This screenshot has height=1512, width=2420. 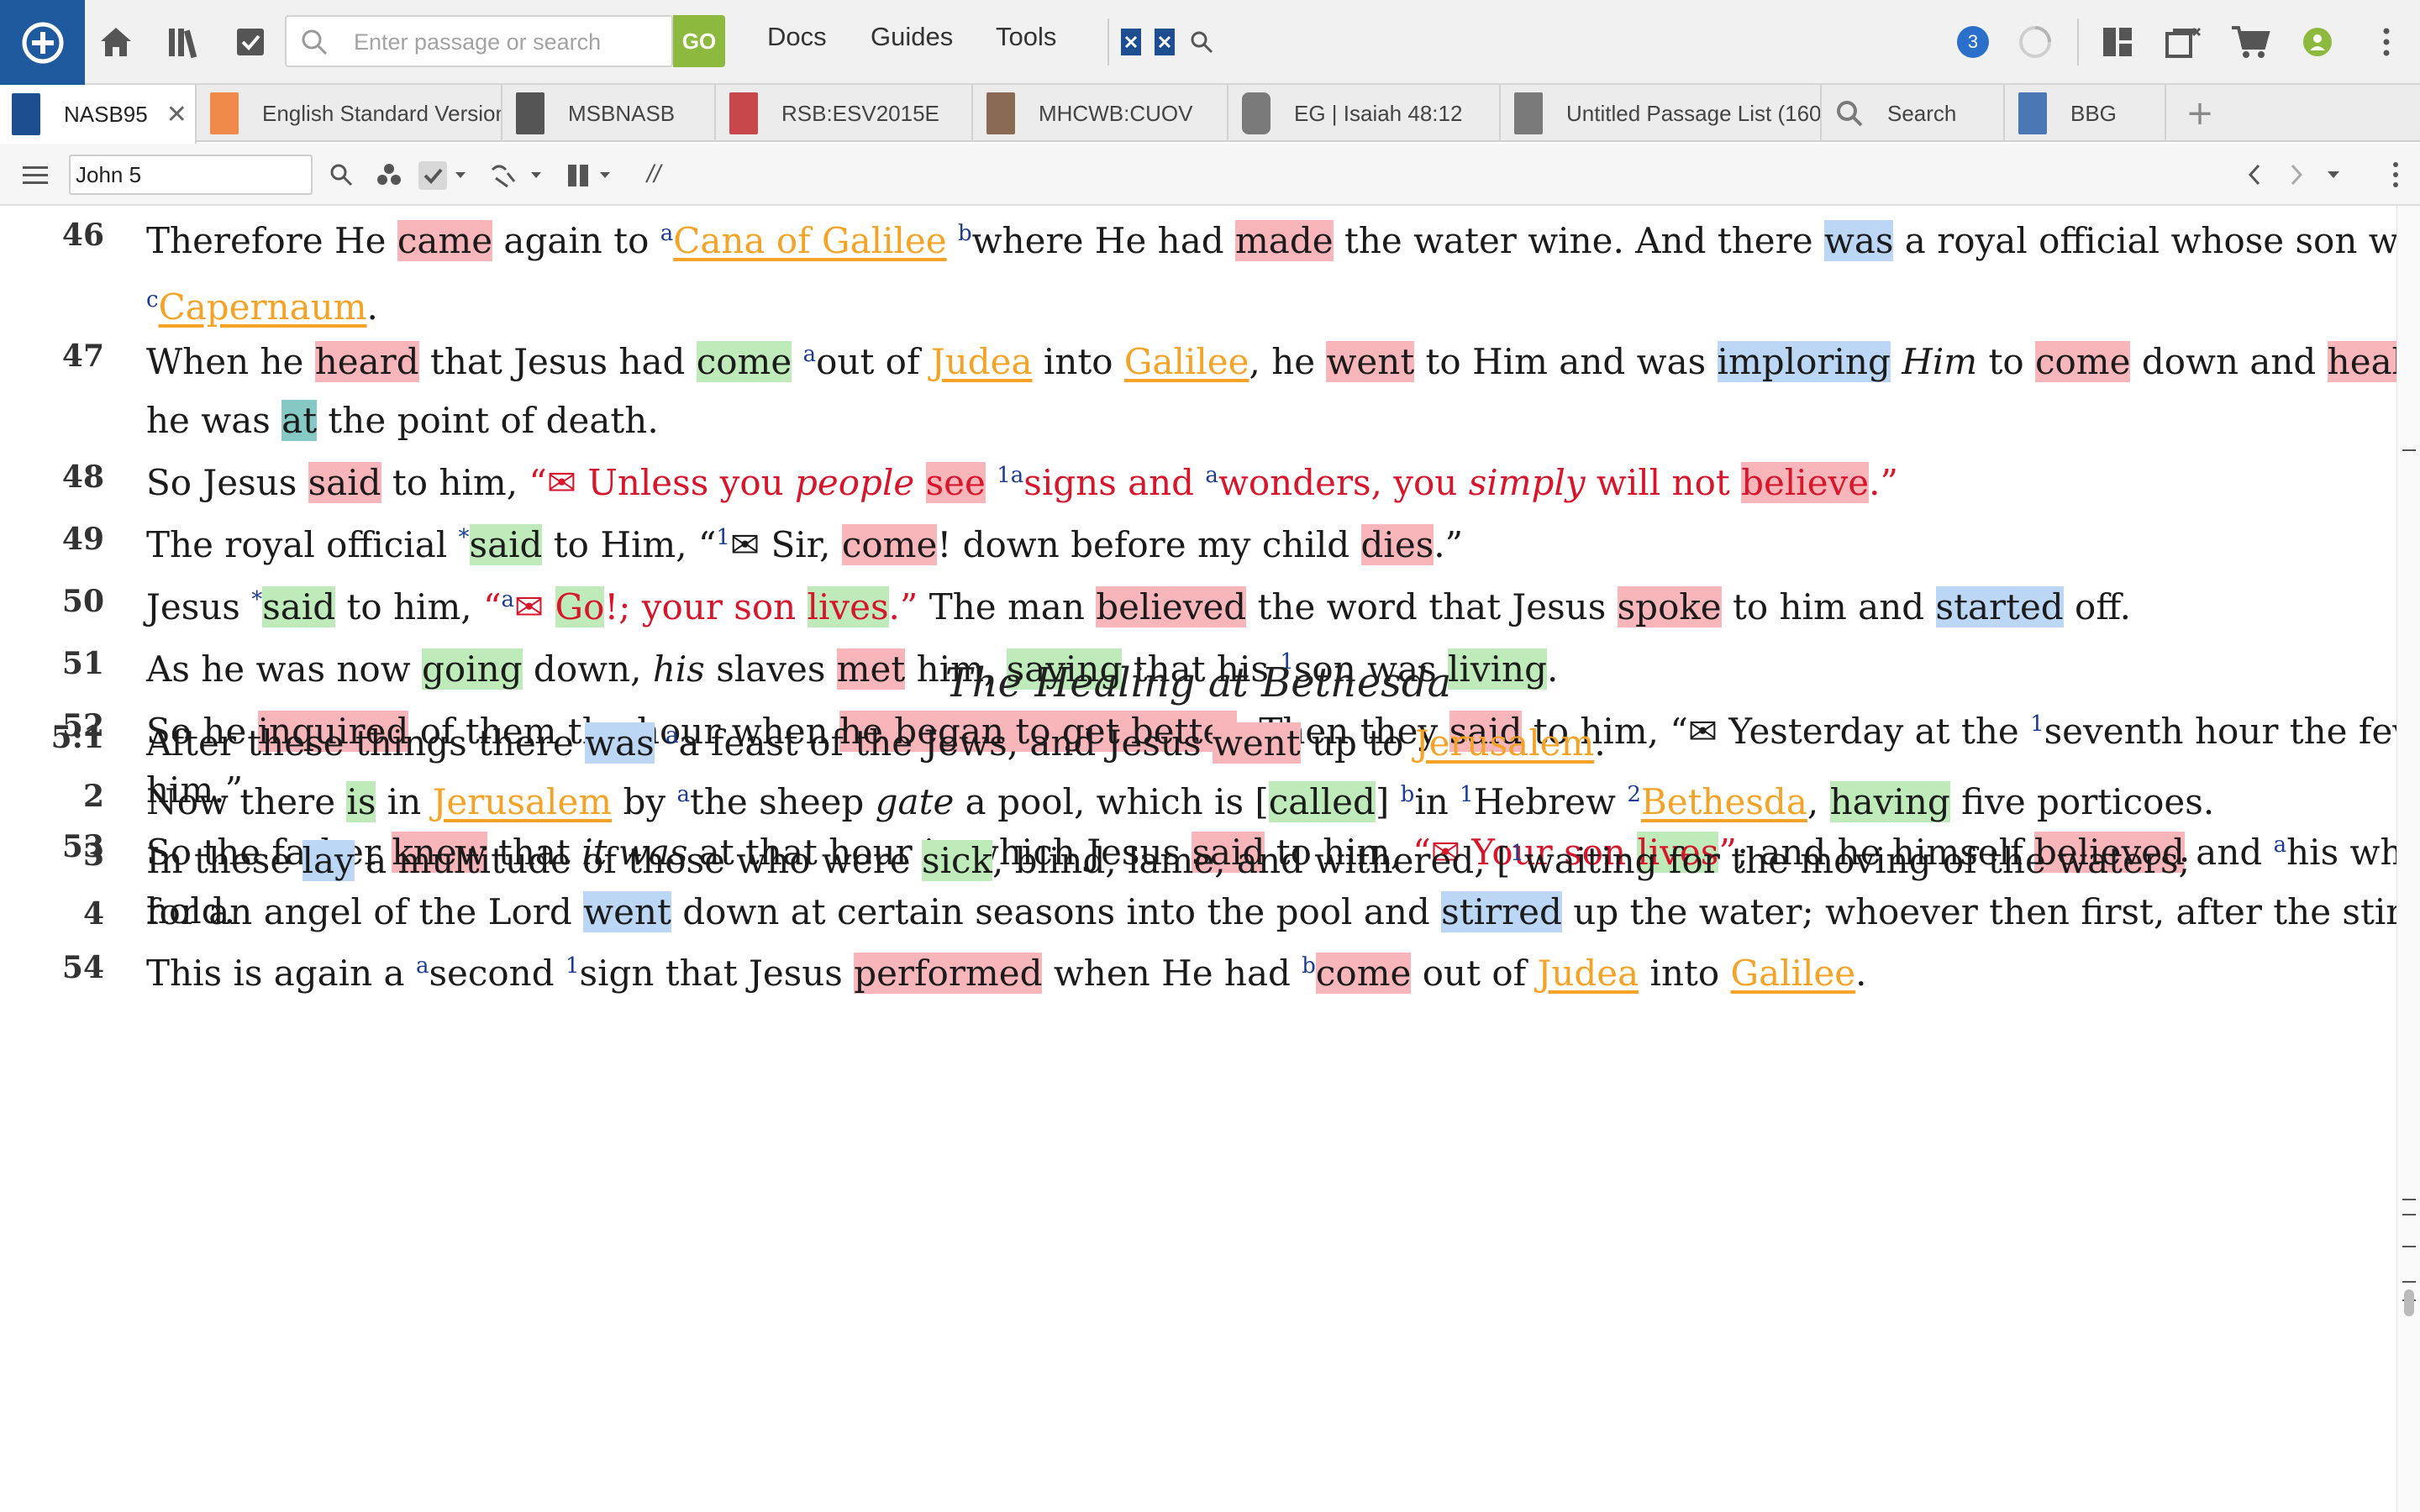 What do you see at coordinates (2254, 174) in the screenshot?
I see `back-icon` at bounding box center [2254, 174].